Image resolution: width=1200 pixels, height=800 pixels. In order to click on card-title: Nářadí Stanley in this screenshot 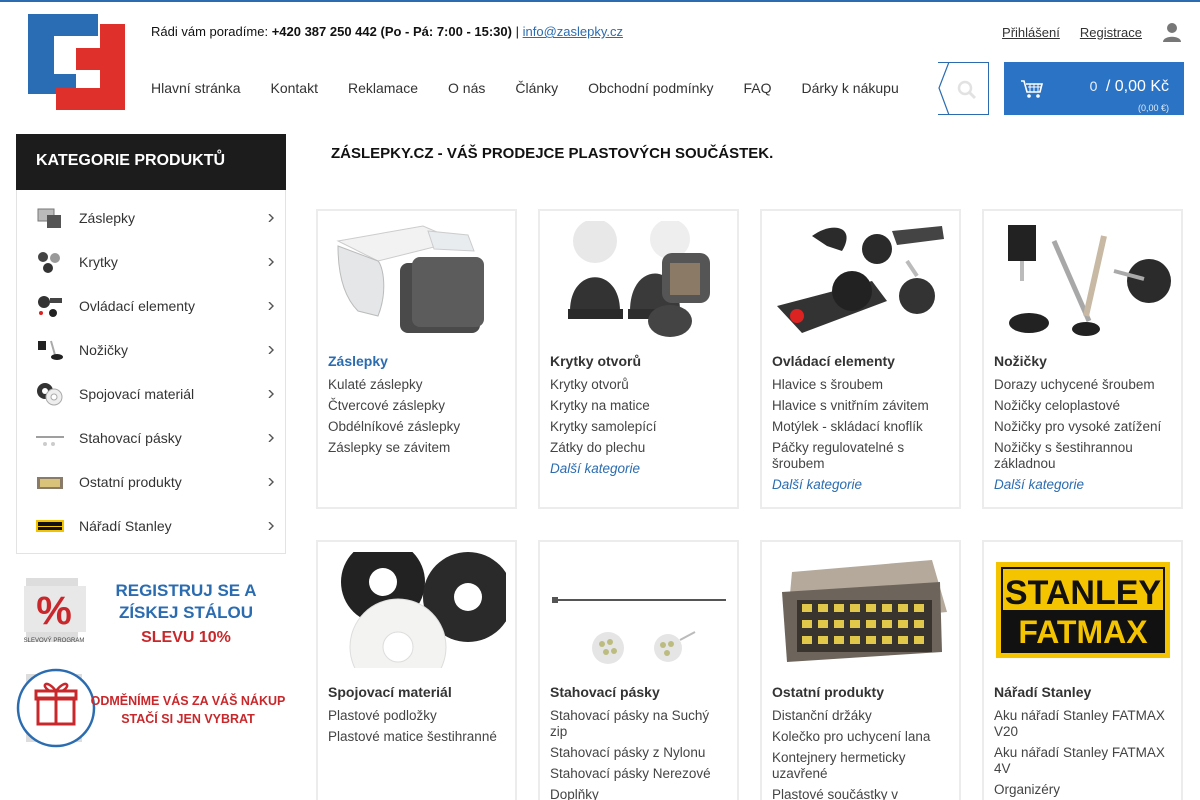, I will do `click(1042, 692)`.